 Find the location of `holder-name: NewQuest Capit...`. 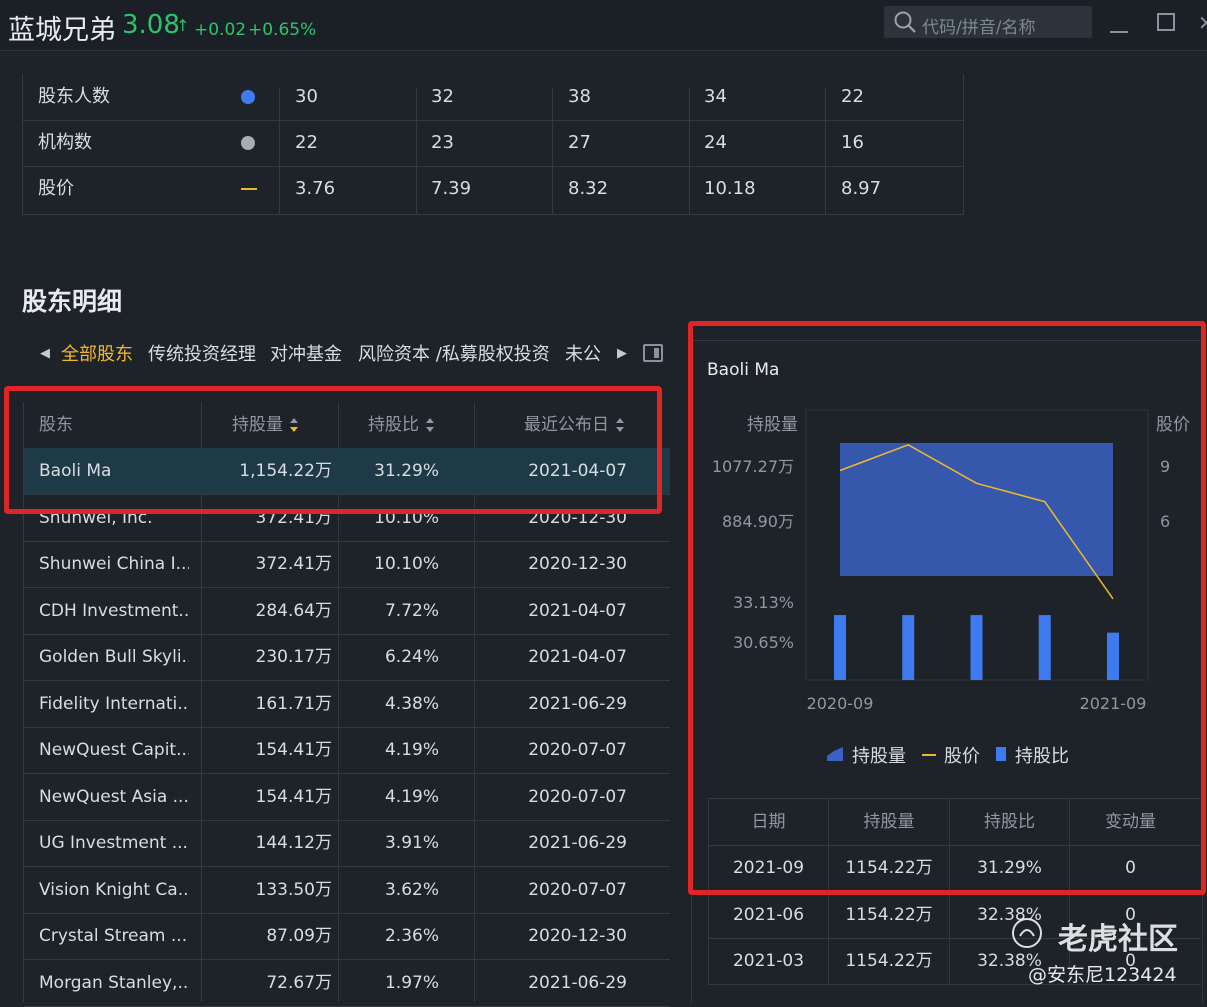

holder-name: NewQuest Capit... is located at coordinates (114, 750).